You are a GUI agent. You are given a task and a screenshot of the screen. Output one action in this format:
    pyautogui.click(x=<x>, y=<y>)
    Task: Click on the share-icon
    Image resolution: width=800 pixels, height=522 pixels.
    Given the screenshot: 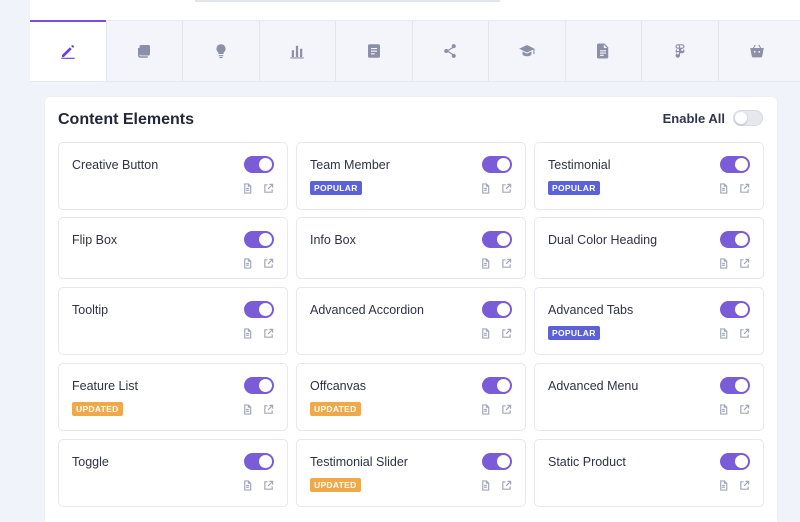 What is the action you would take?
    pyautogui.click(x=450, y=51)
    